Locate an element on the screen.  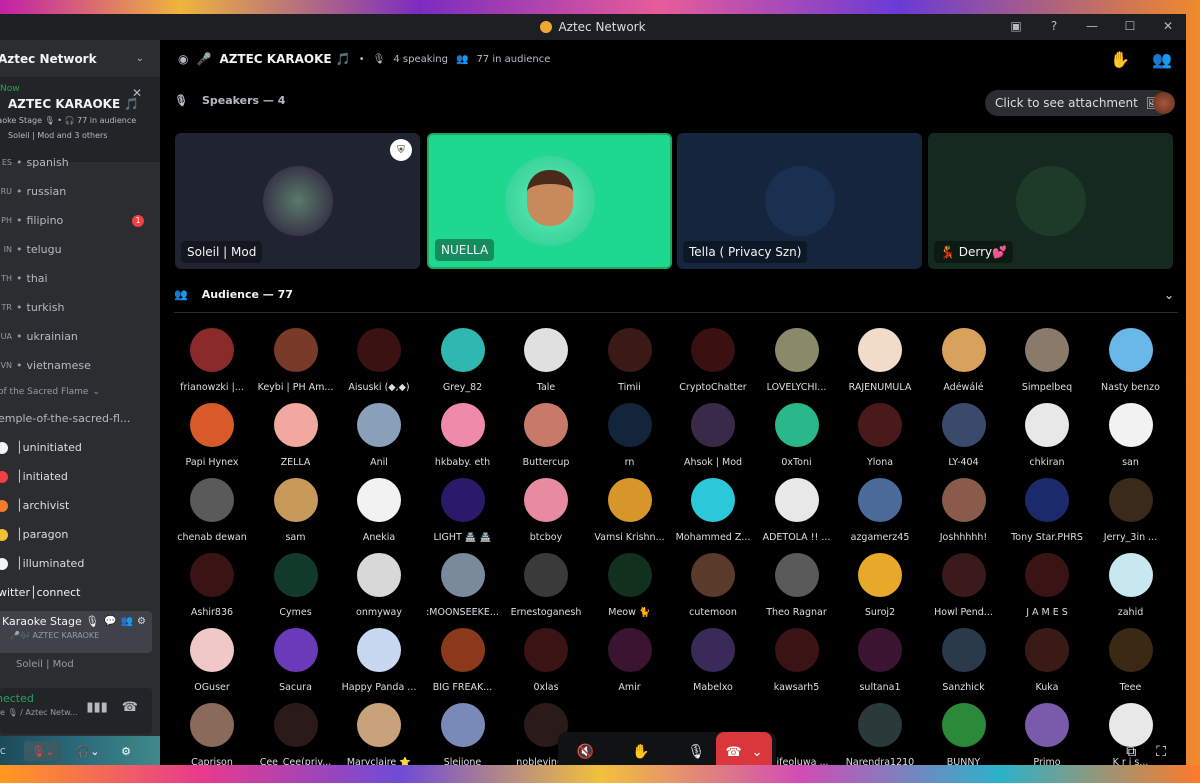
audience-member: Teee is located at coordinates (1131, 663).